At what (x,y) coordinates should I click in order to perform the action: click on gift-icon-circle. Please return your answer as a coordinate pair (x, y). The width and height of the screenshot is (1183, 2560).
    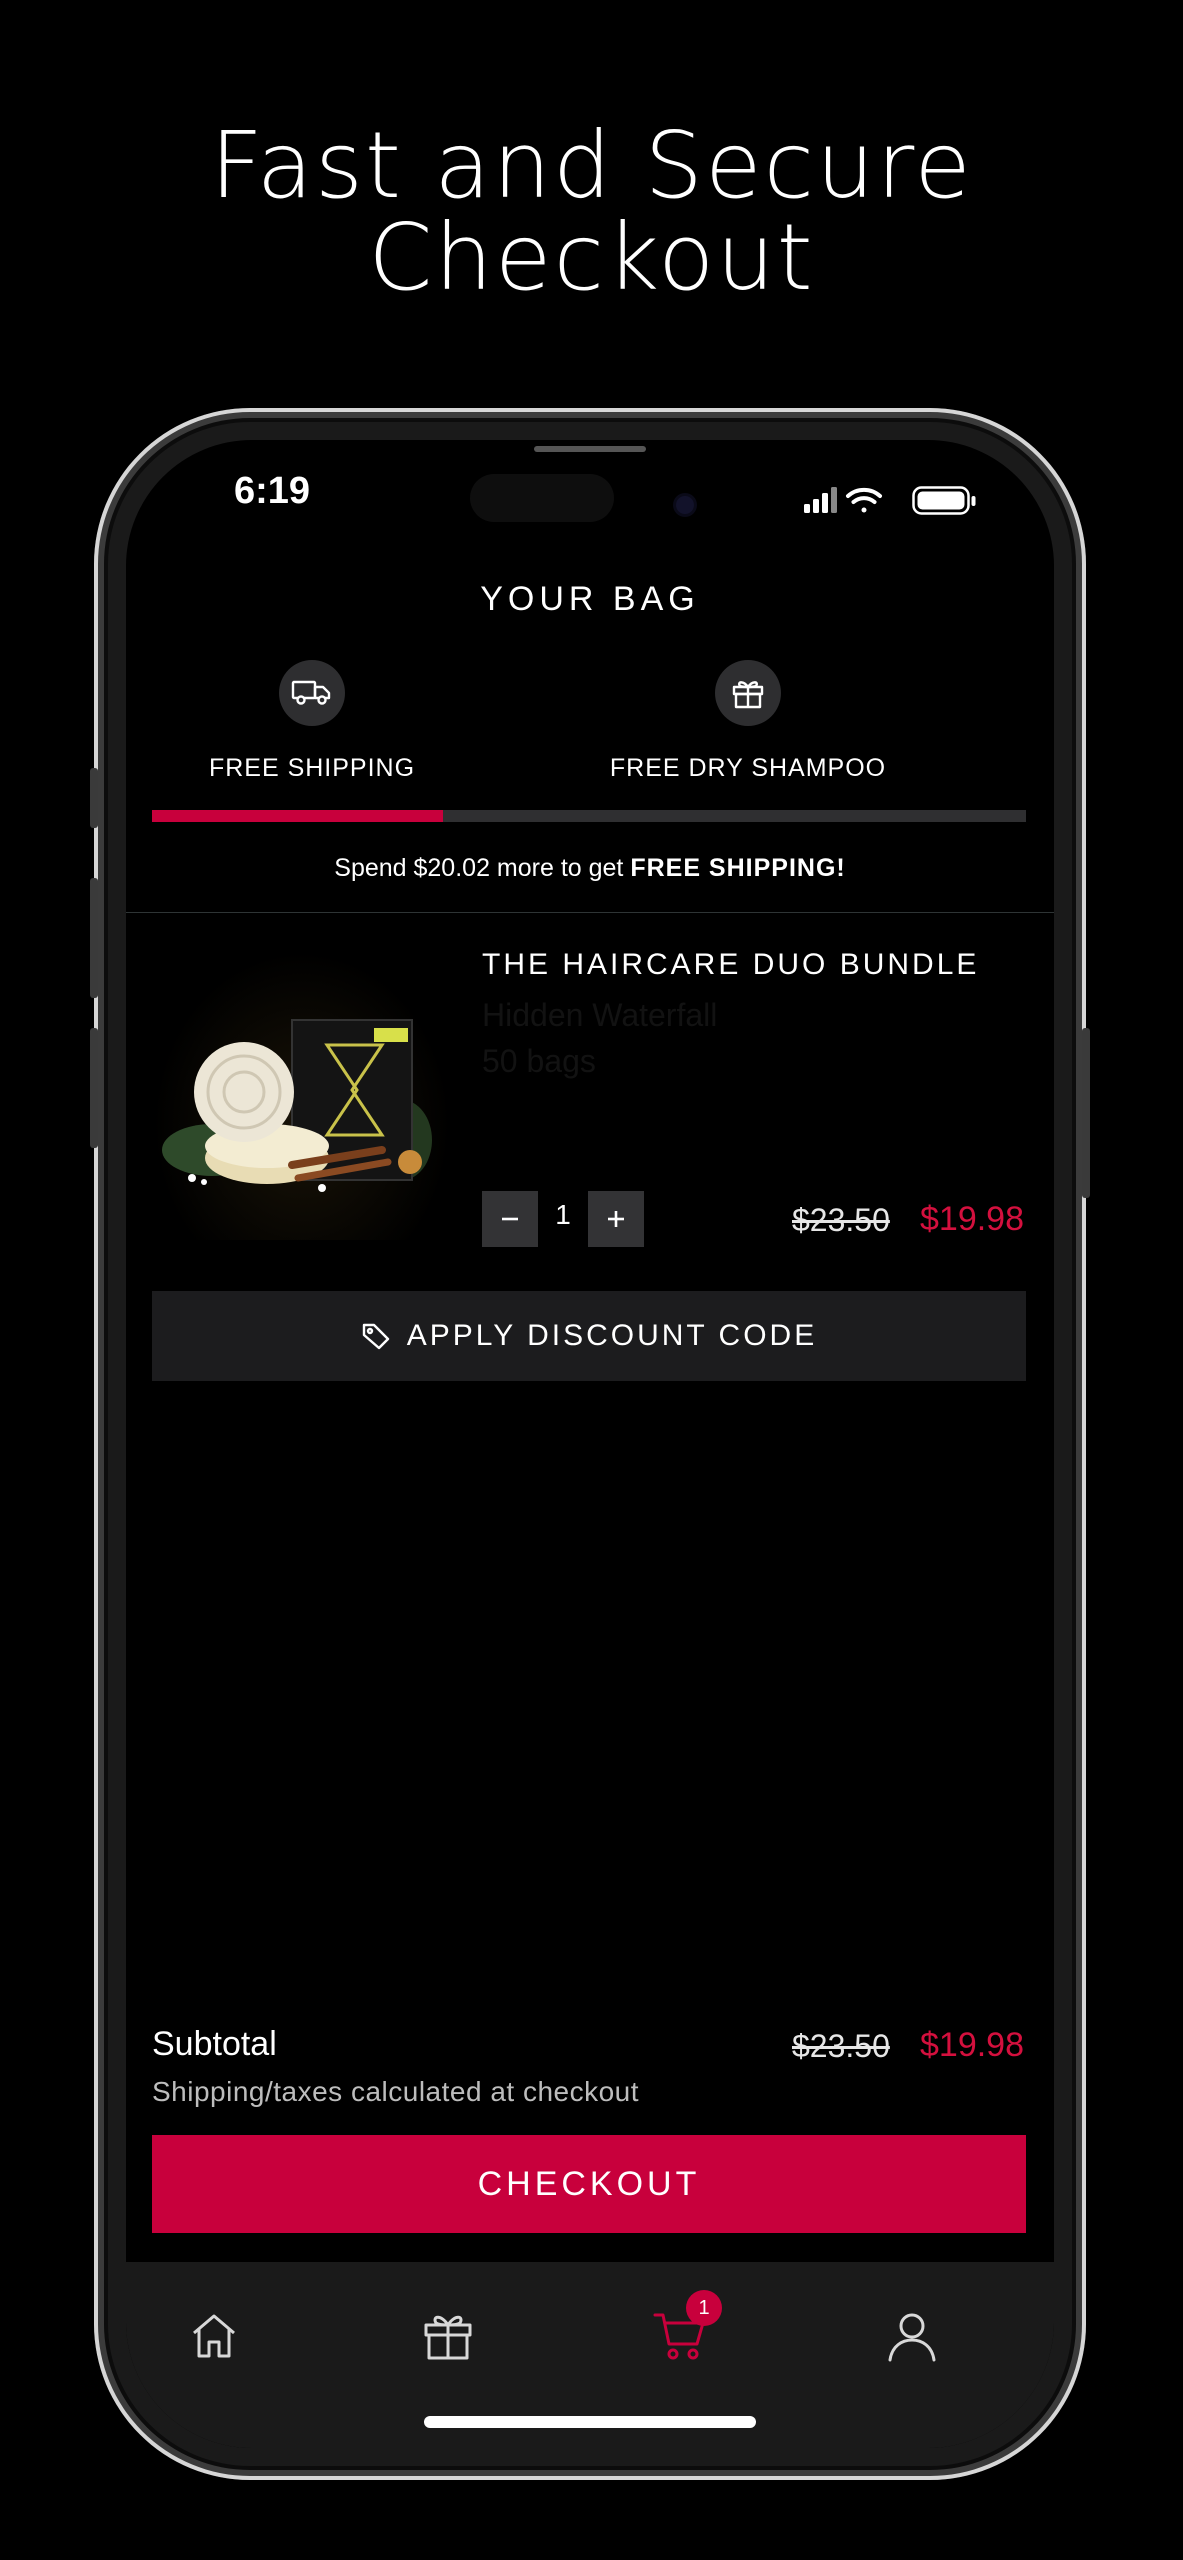
    Looking at the image, I should click on (748, 693).